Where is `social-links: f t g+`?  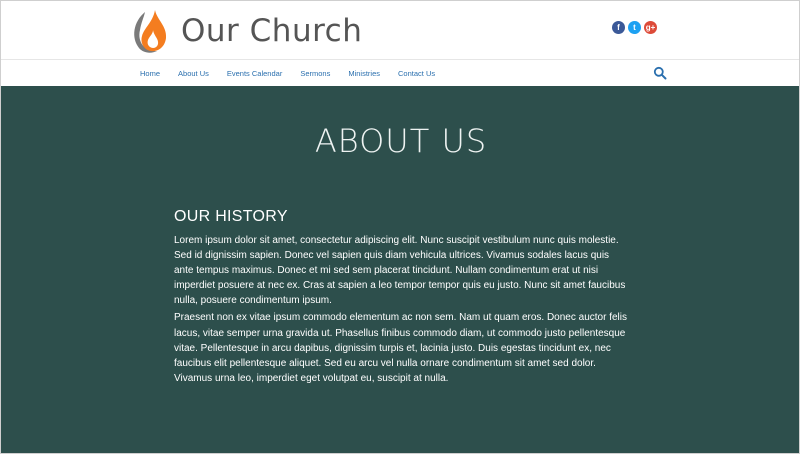
social-links: f t g+ is located at coordinates (634, 27).